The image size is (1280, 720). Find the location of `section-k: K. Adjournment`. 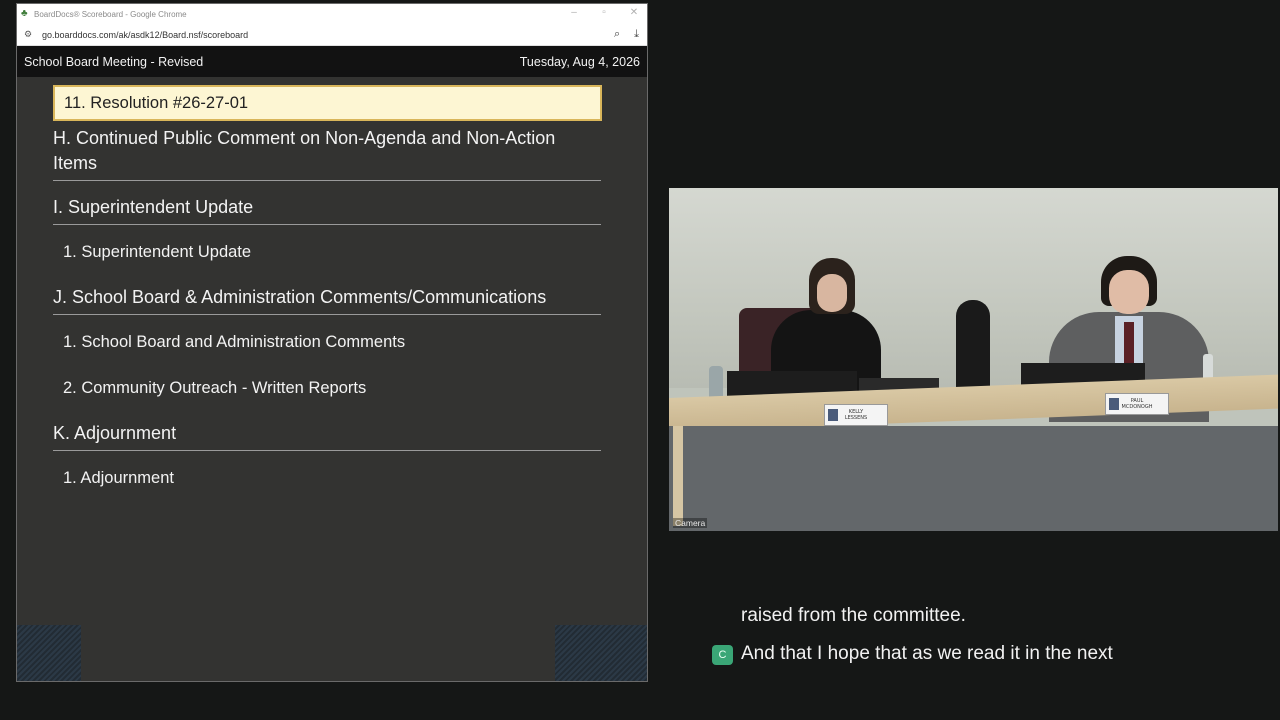

section-k: K. Adjournment is located at coordinates (327, 436).